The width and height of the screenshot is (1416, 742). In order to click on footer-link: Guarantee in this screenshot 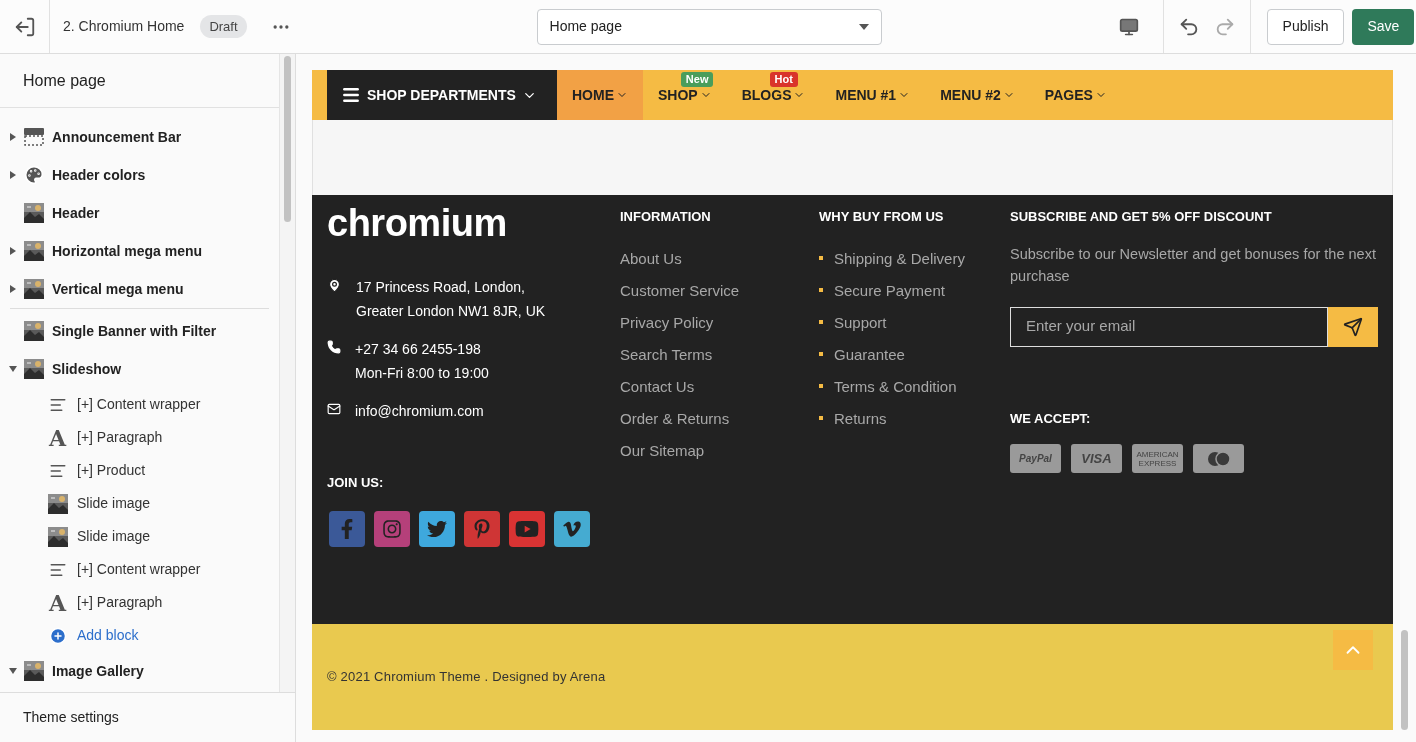, I will do `click(869, 354)`.